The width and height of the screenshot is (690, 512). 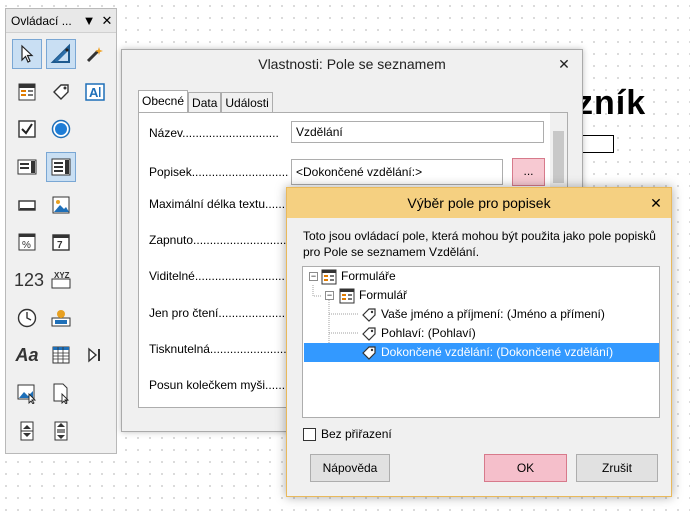 I want to click on list-box-icon, so click(x=27, y=167).